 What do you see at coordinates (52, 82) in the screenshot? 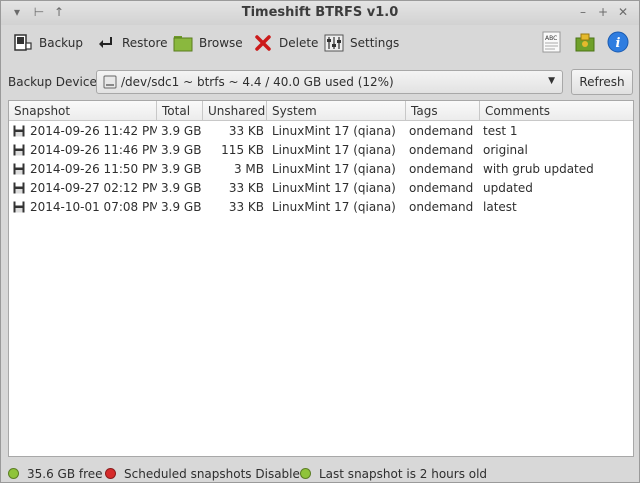
I see `backup-device-label: Backup Device` at bounding box center [52, 82].